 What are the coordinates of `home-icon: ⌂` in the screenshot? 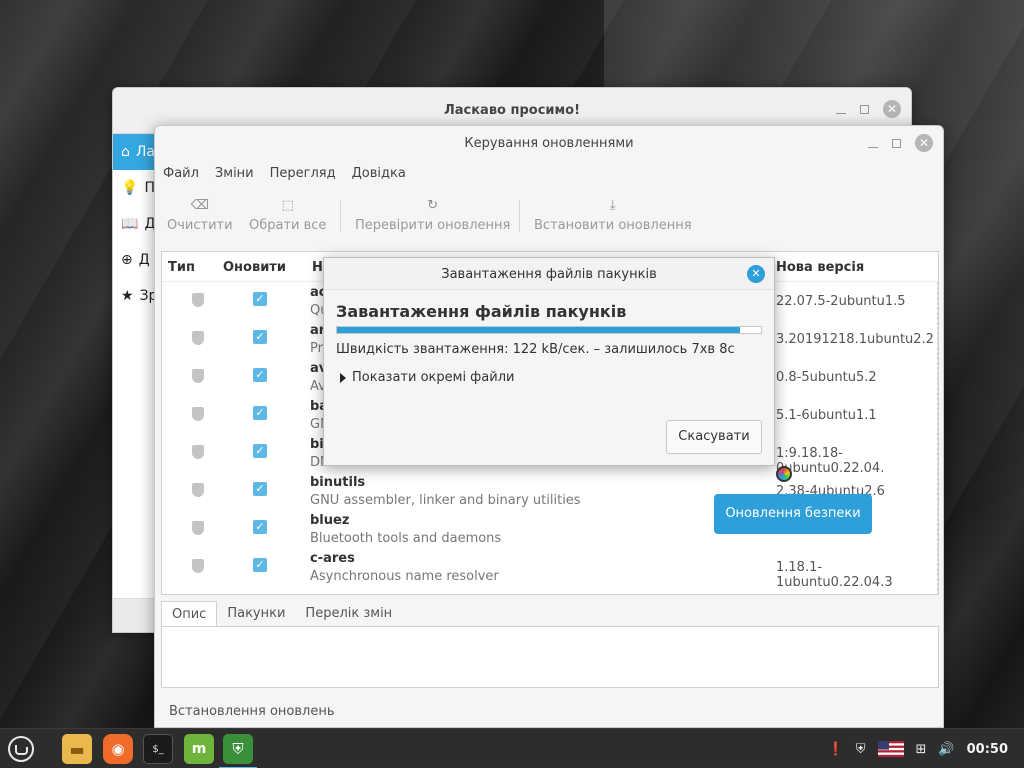 It's located at (125, 152).